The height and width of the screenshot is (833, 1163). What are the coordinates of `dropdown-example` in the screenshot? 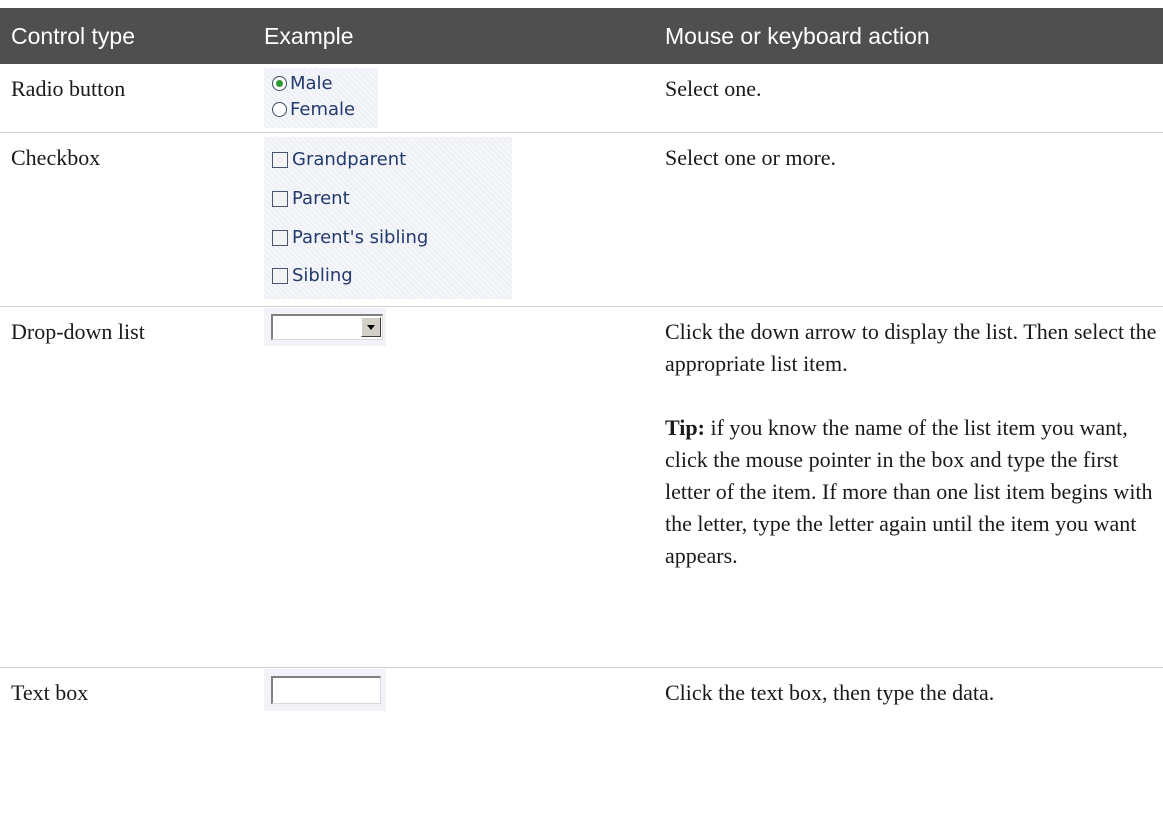 It's located at (325, 327).